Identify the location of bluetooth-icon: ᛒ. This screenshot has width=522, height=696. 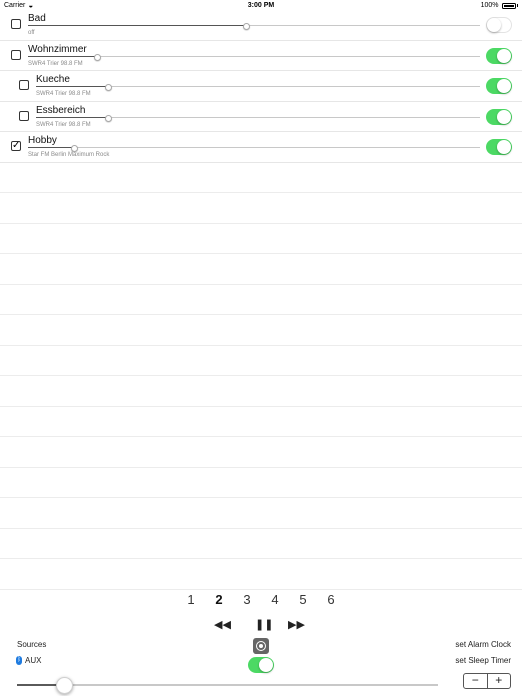
(19, 660).